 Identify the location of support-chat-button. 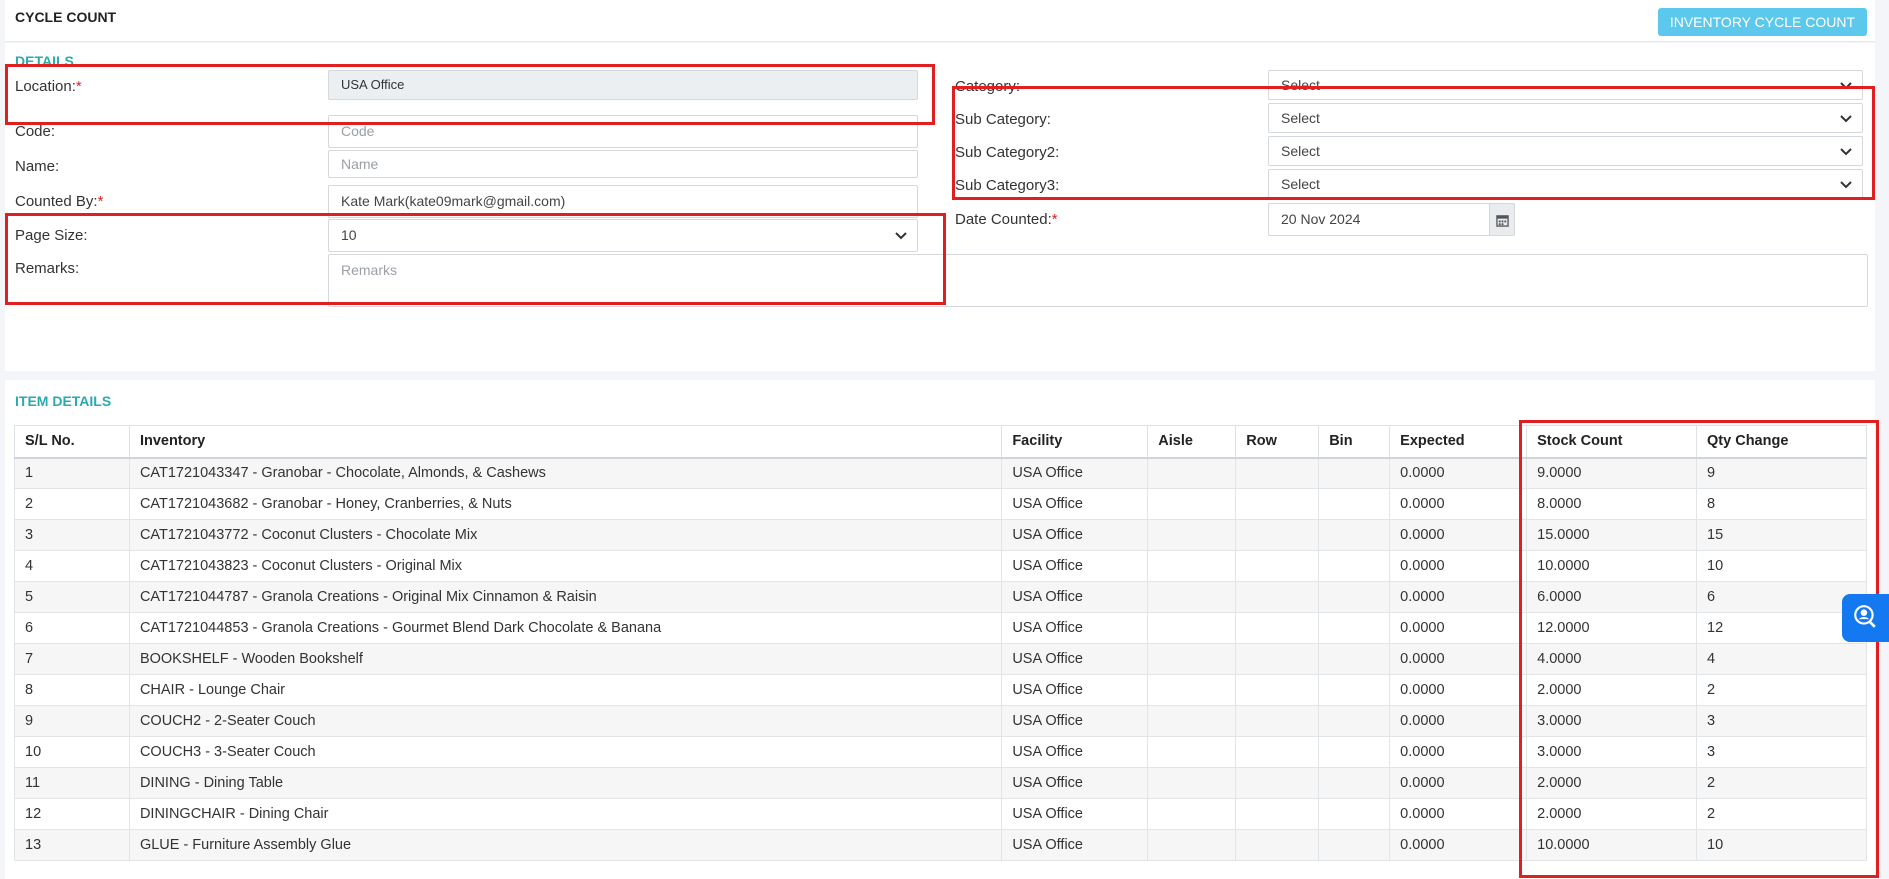
(1865, 618).